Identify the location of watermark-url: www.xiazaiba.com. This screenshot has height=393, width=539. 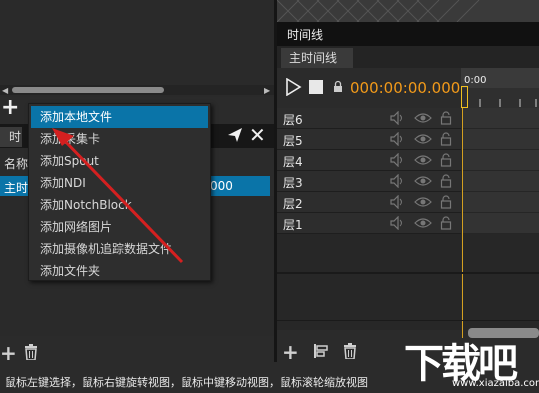
(495, 383).